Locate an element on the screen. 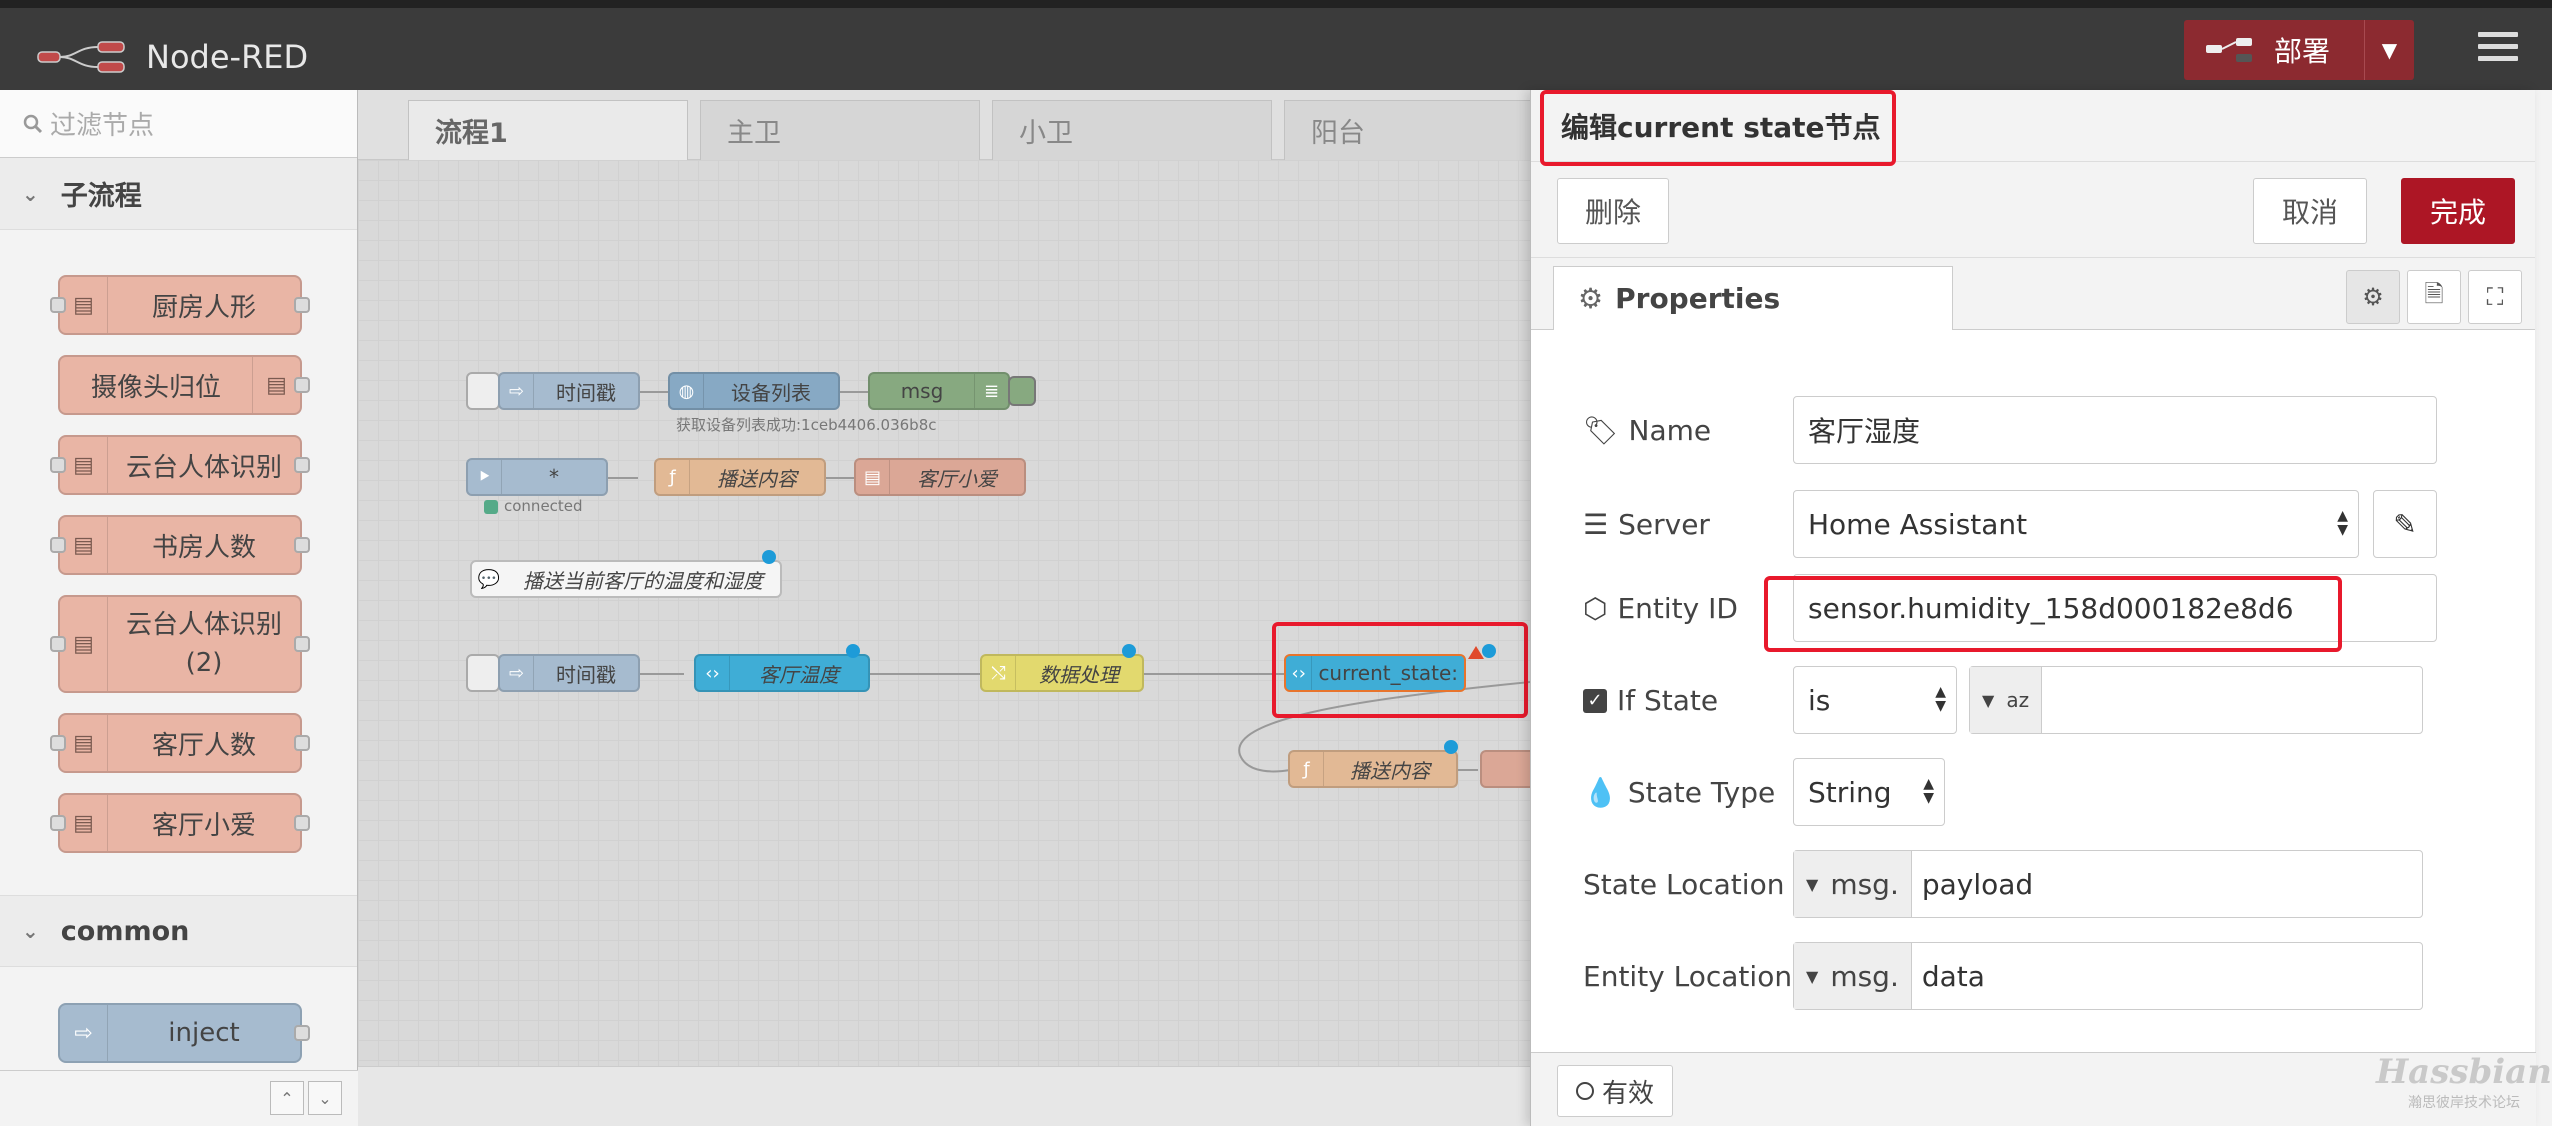  palette-category-common: ⌄ common is located at coordinates (178, 931).